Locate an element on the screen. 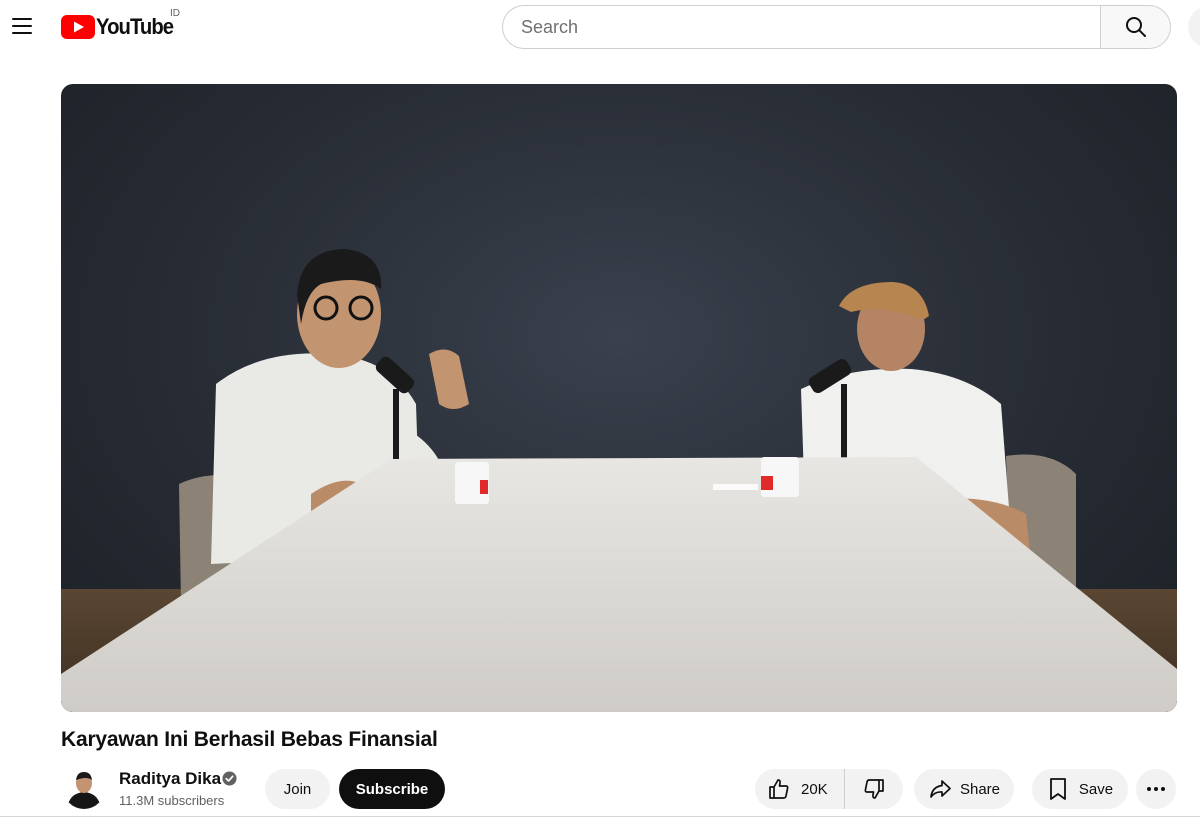  video-title: Karyawan Ini Berhasil Bebas Finansial is located at coordinates (249, 739).